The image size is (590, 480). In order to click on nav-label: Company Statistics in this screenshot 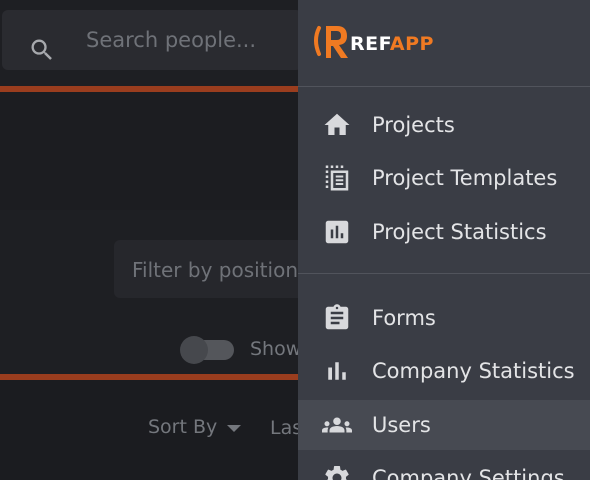, I will do `click(473, 371)`.